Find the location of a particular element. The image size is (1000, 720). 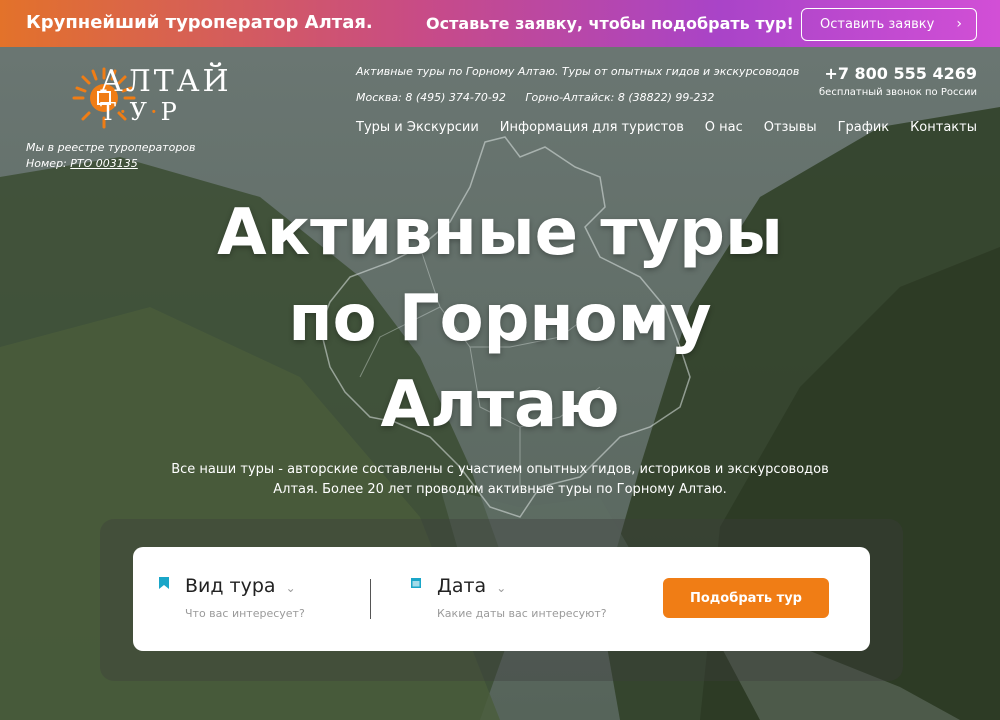

nav-tours: Туры и Экскурсии is located at coordinates (417, 127).